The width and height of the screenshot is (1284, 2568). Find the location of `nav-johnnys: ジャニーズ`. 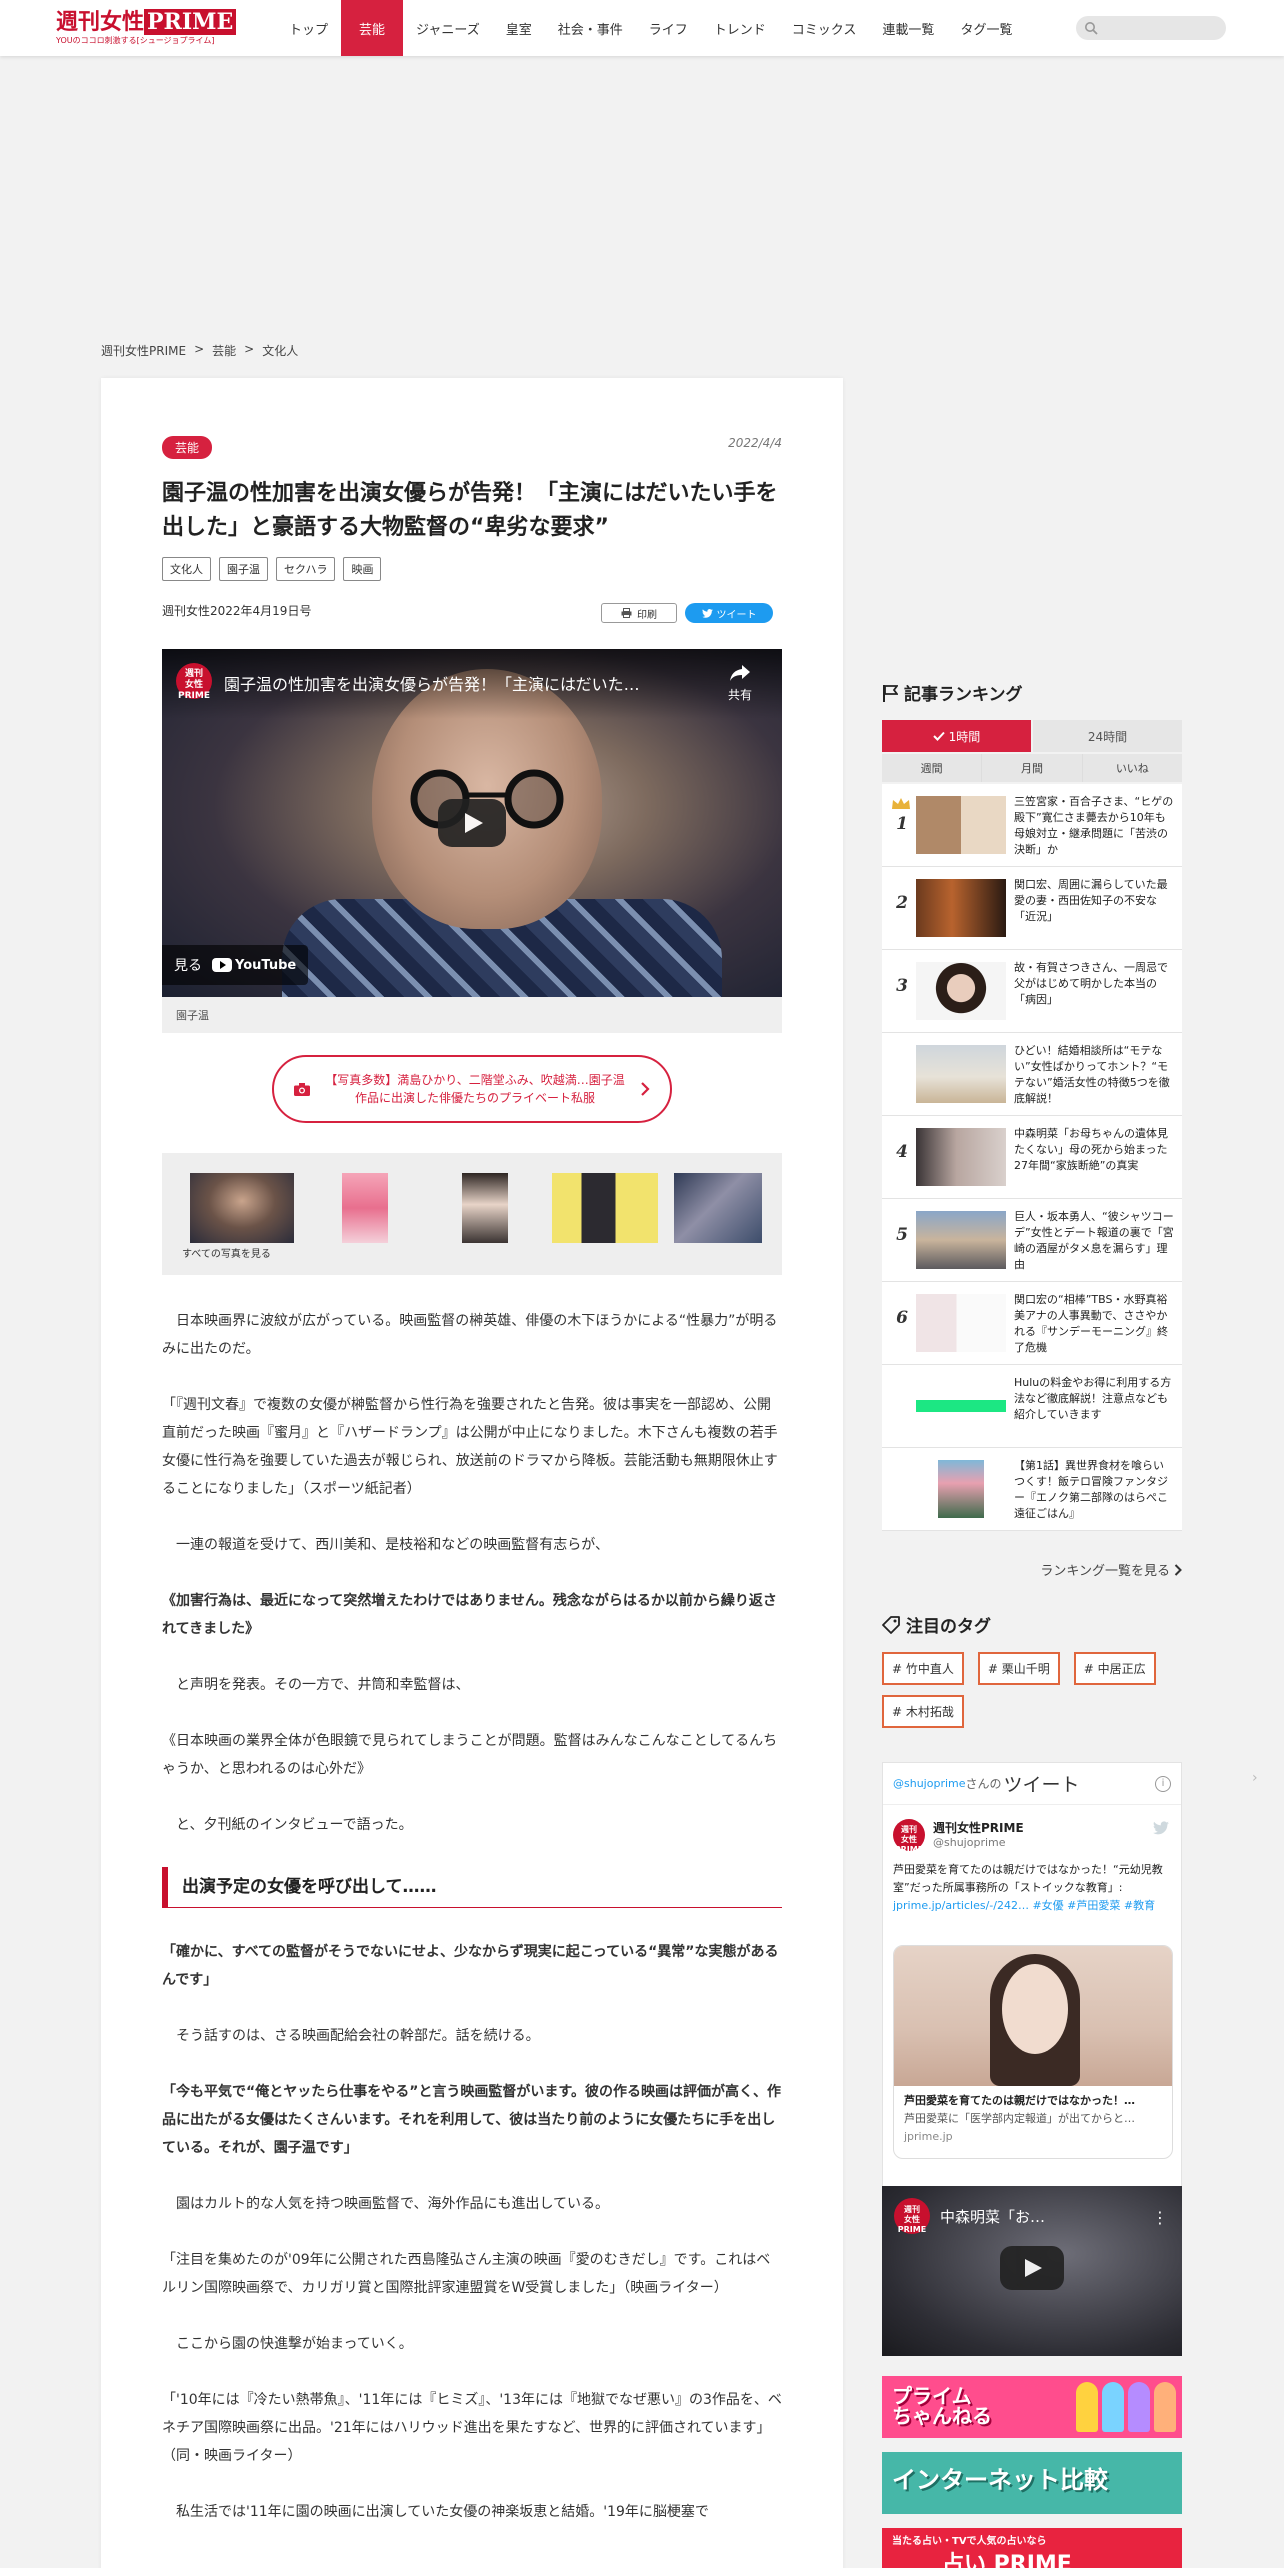

nav-johnnys: ジャニーズ is located at coordinates (448, 28).